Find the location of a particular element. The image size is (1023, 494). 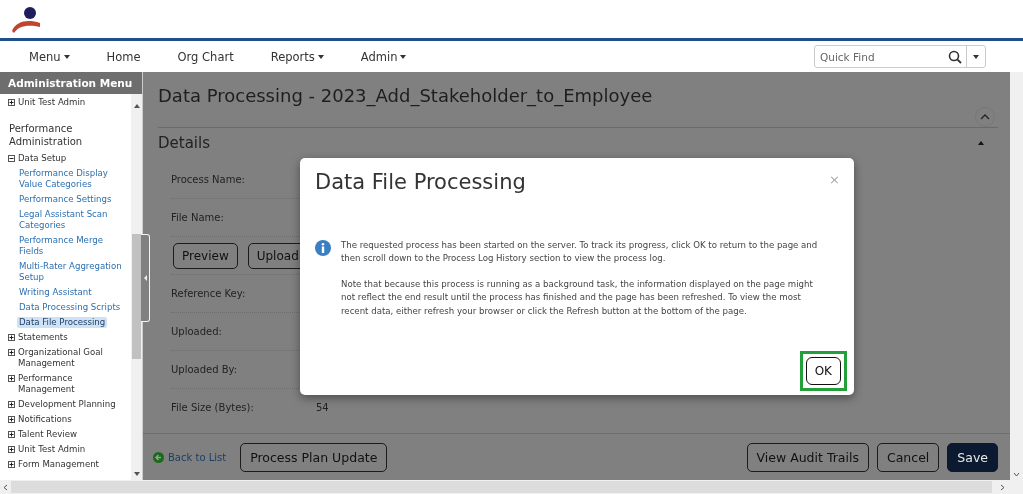

action-button: View Audit Trails is located at coordinates (807, 457).